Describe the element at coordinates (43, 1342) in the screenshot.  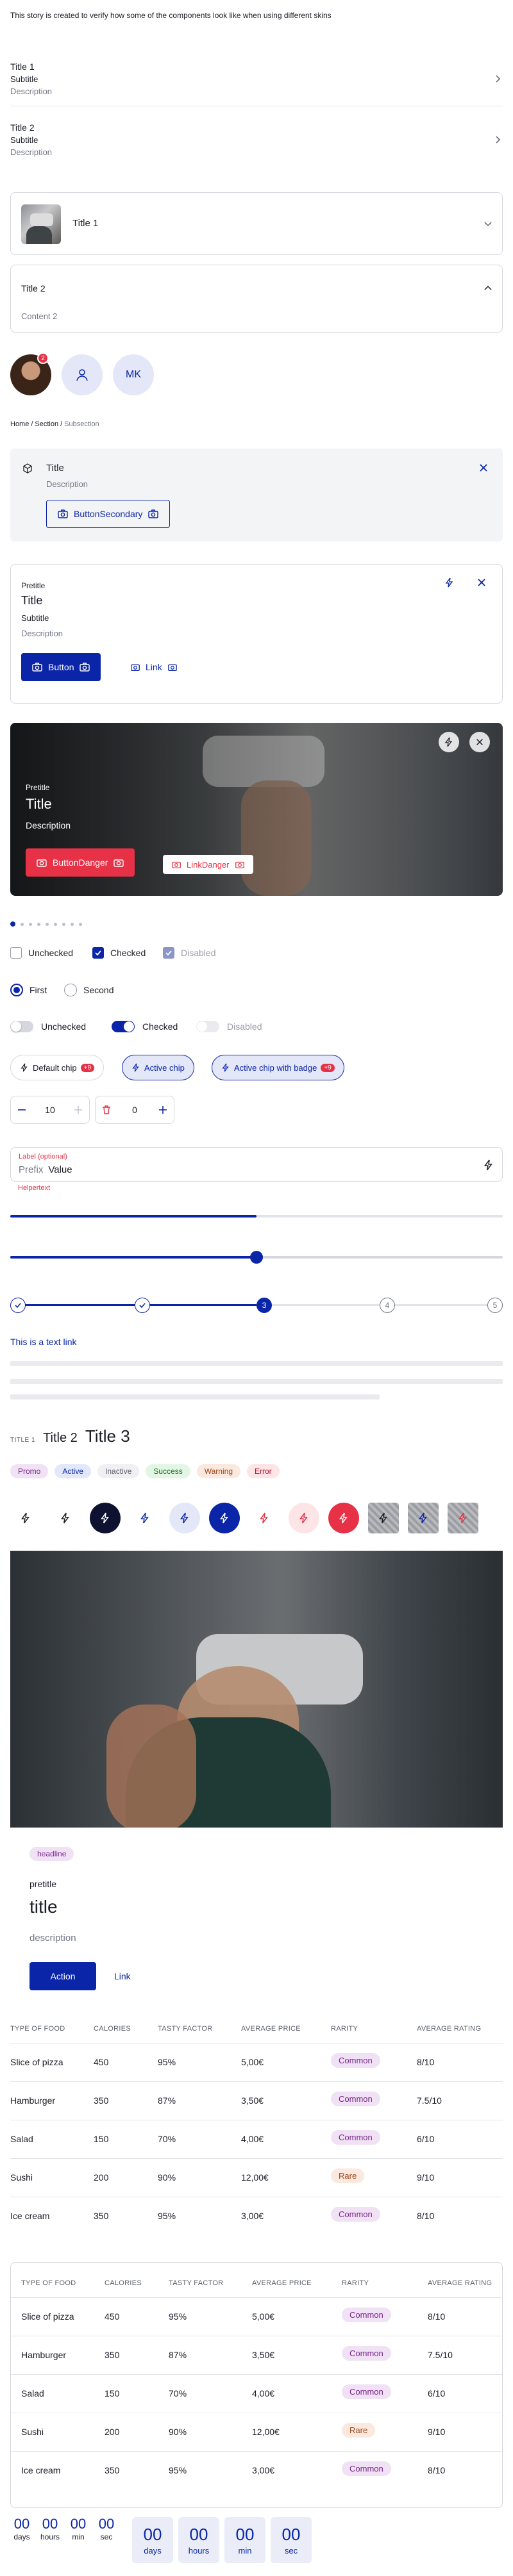
I see `text-link: This is a text link` at that location.